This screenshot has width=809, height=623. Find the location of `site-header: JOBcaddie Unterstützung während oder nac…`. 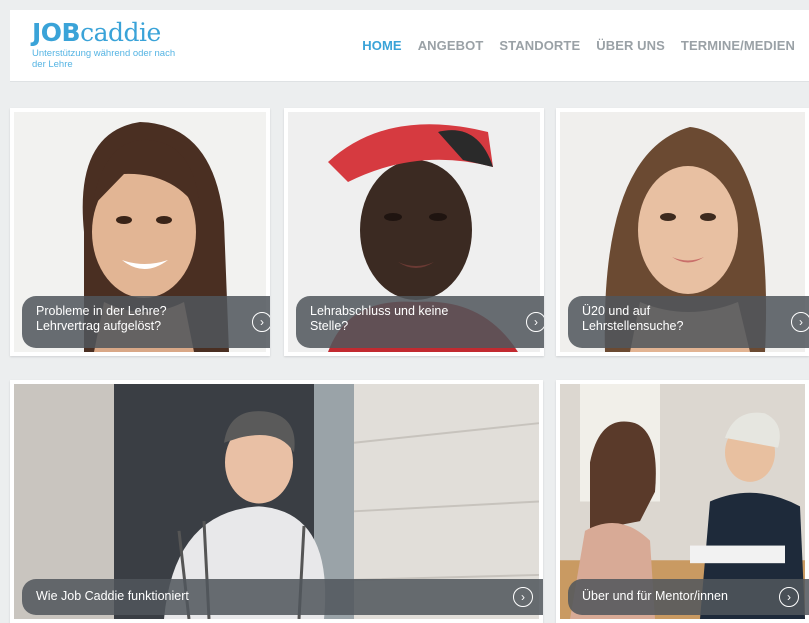

site-header: JOBcaddie Unterstützung während oder nac… is located at coordinates (409, 46).